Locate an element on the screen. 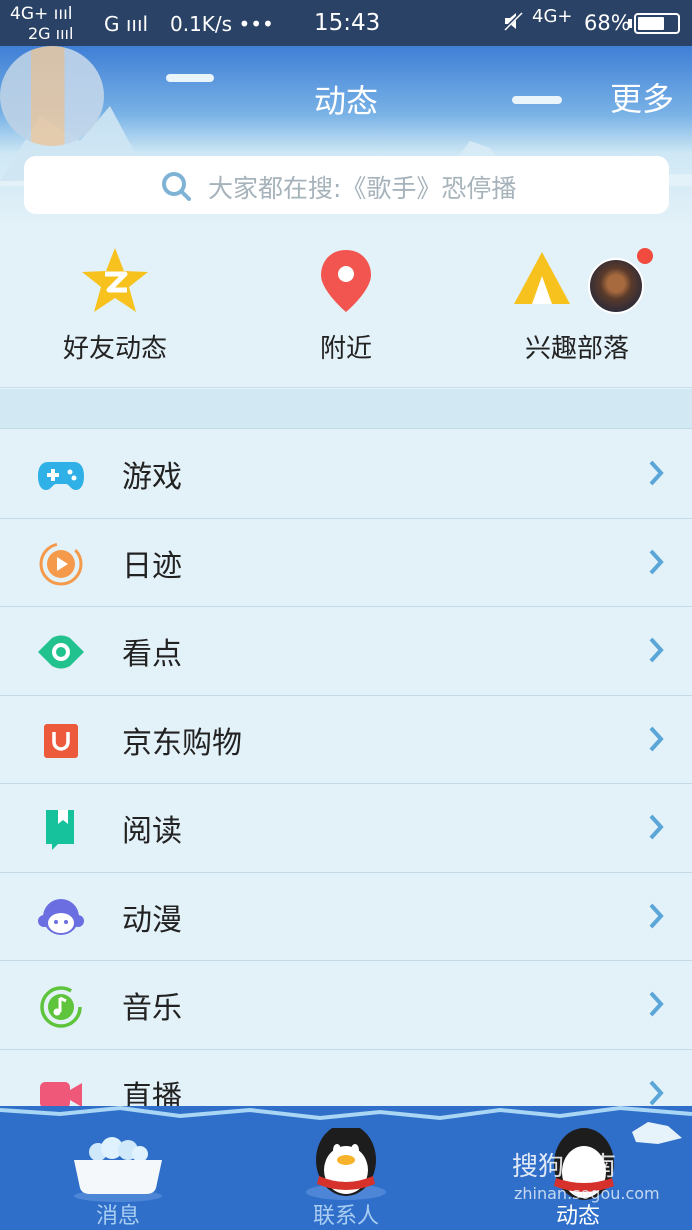  list-item-music: 音乐 is located at coordinates (346, 1005).